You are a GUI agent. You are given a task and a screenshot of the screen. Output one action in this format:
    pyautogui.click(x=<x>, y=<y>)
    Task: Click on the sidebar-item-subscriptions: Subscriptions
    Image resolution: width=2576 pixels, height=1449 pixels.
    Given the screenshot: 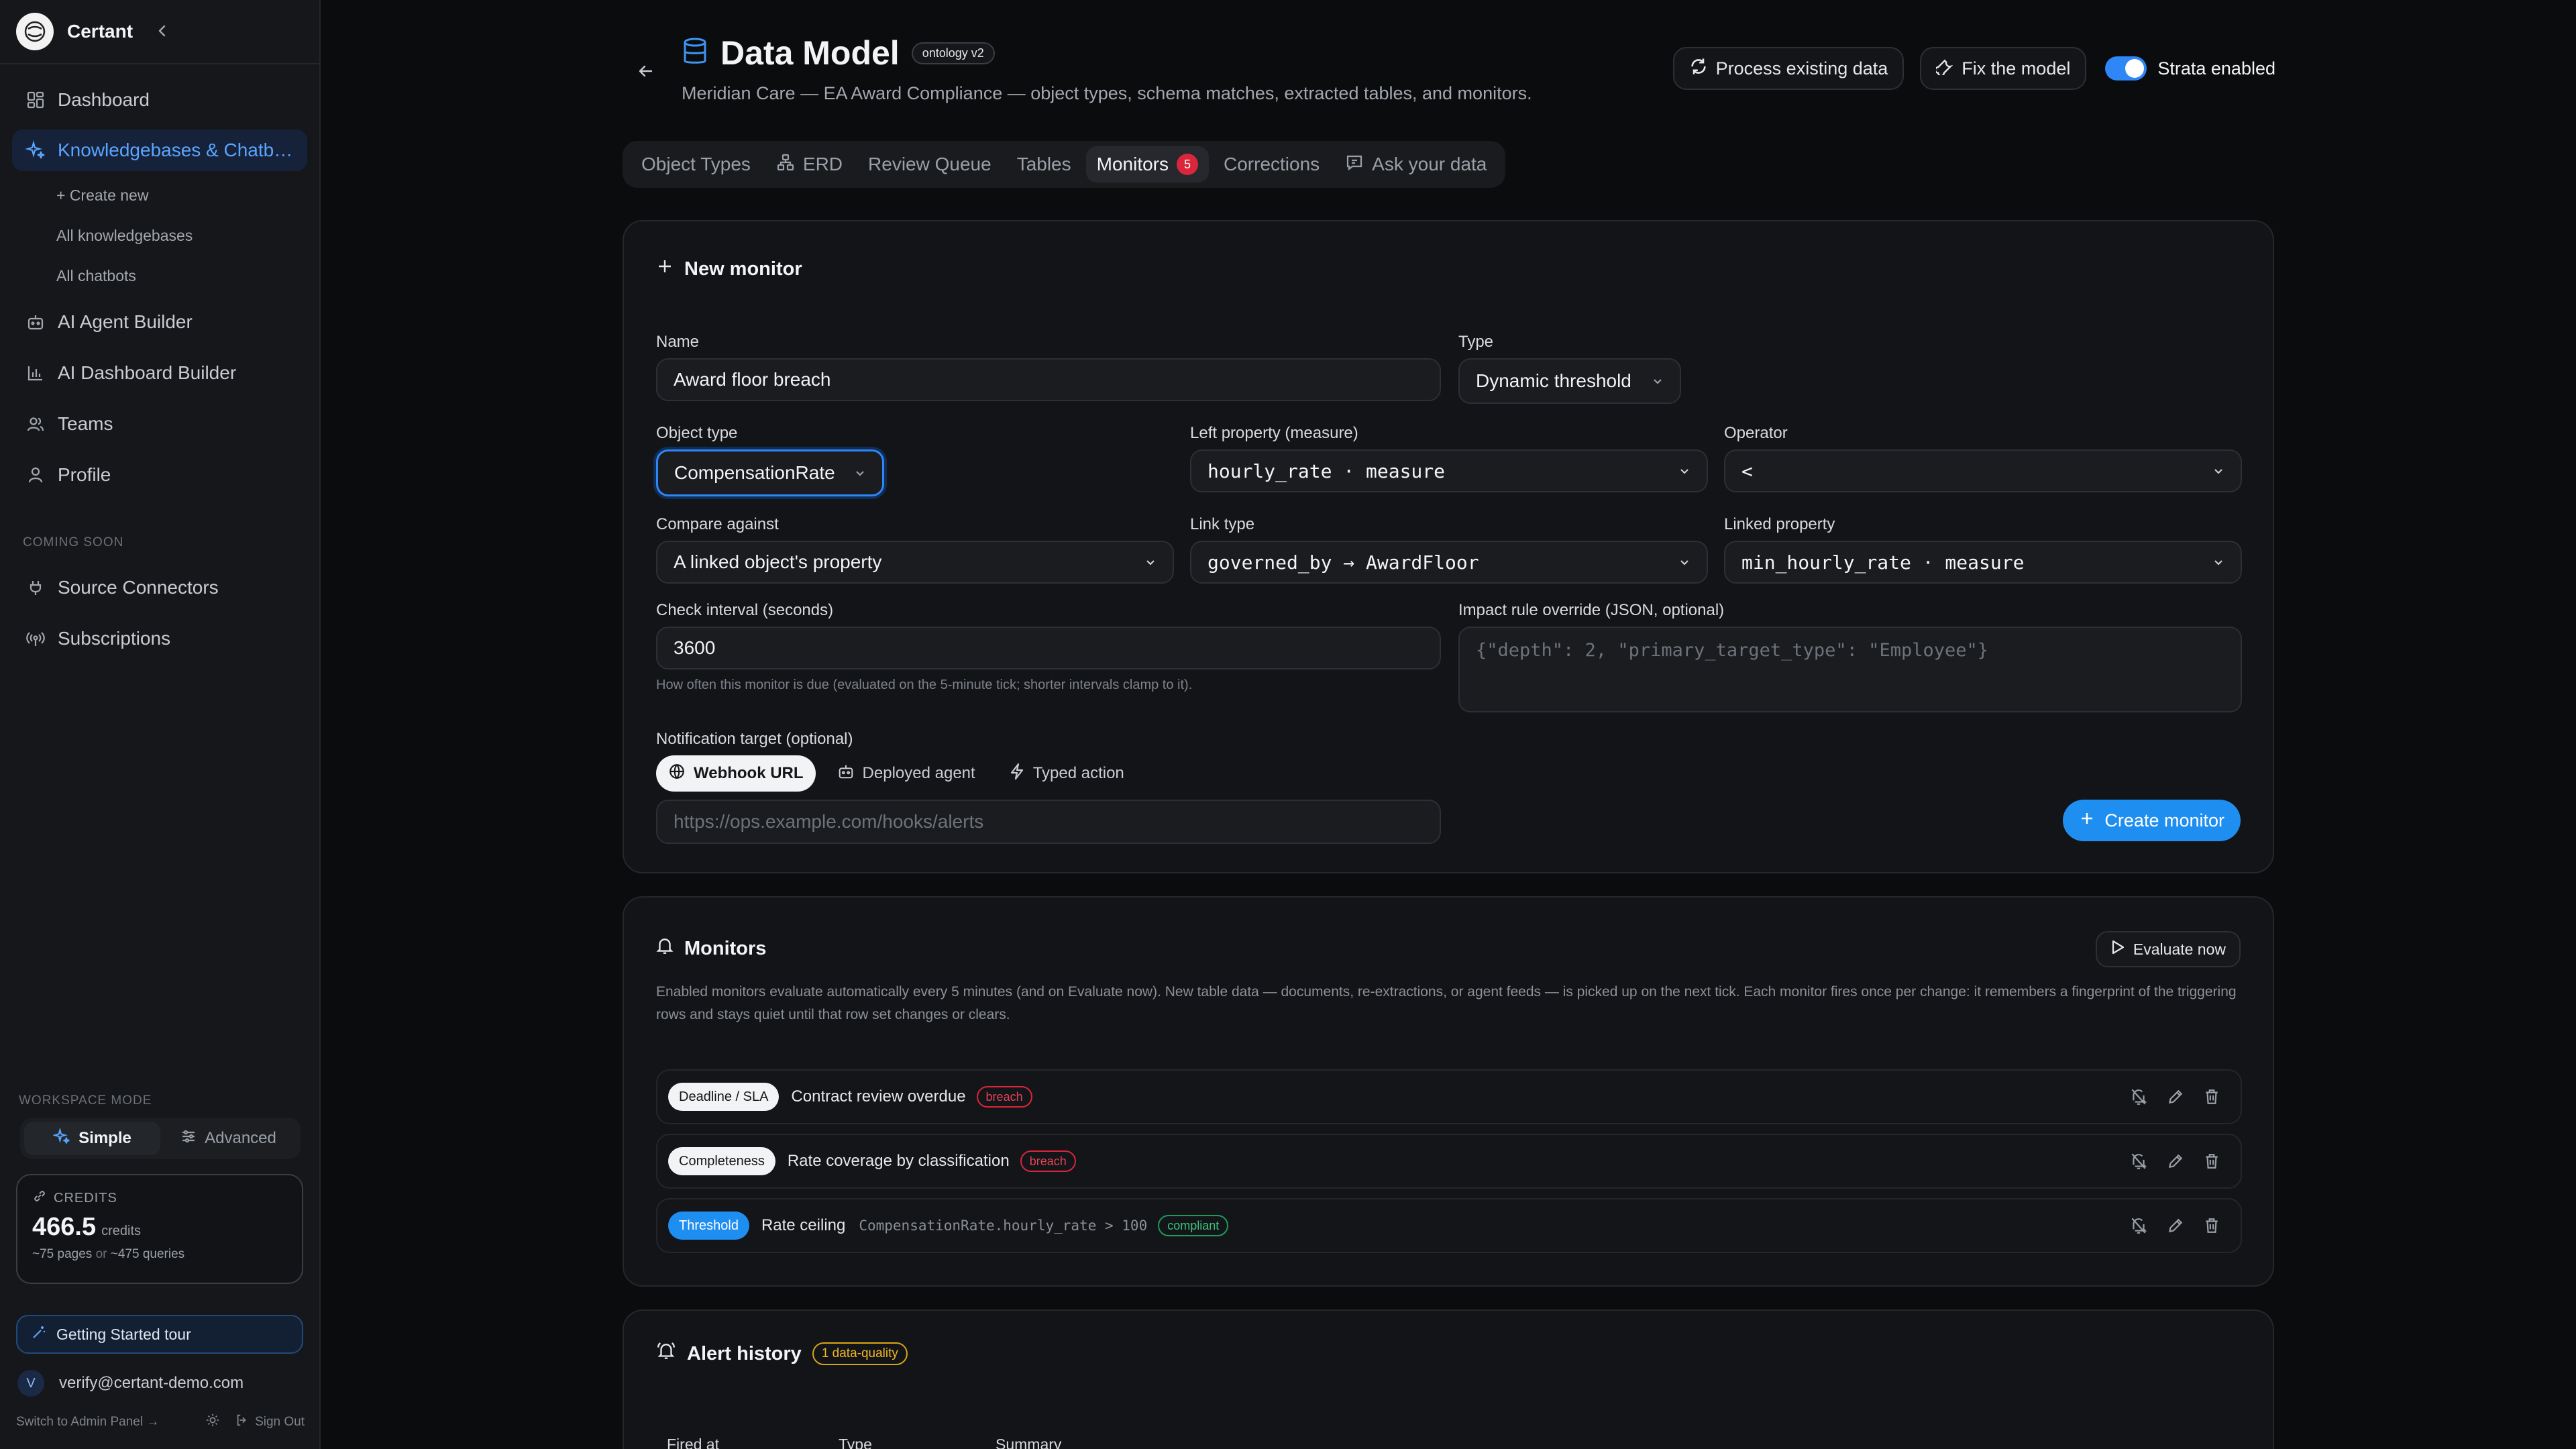 What is the action you would take?
    pyautogui.click(x=159, y=638)
    